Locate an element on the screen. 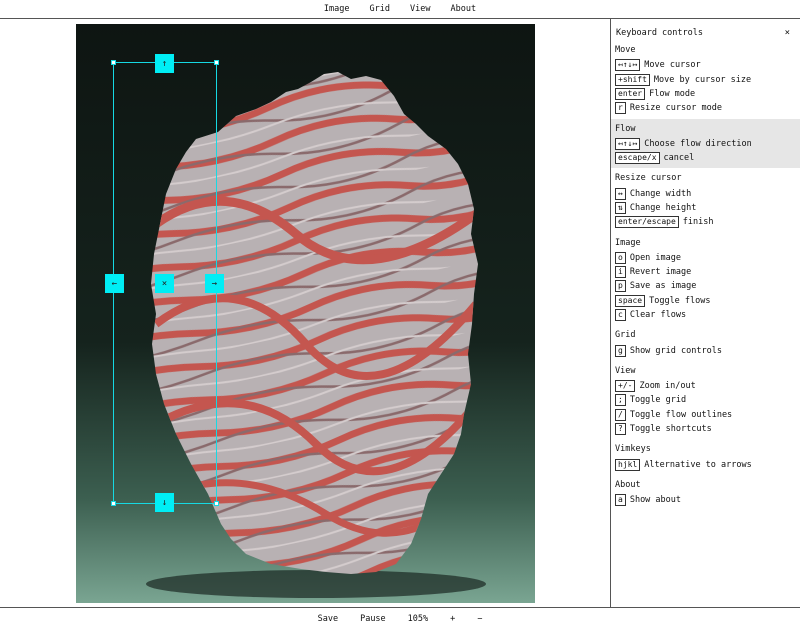 Image resolution: width=800 pixels, height=630 pixels. pause-button: Pause is located at coordinates (373, 619).